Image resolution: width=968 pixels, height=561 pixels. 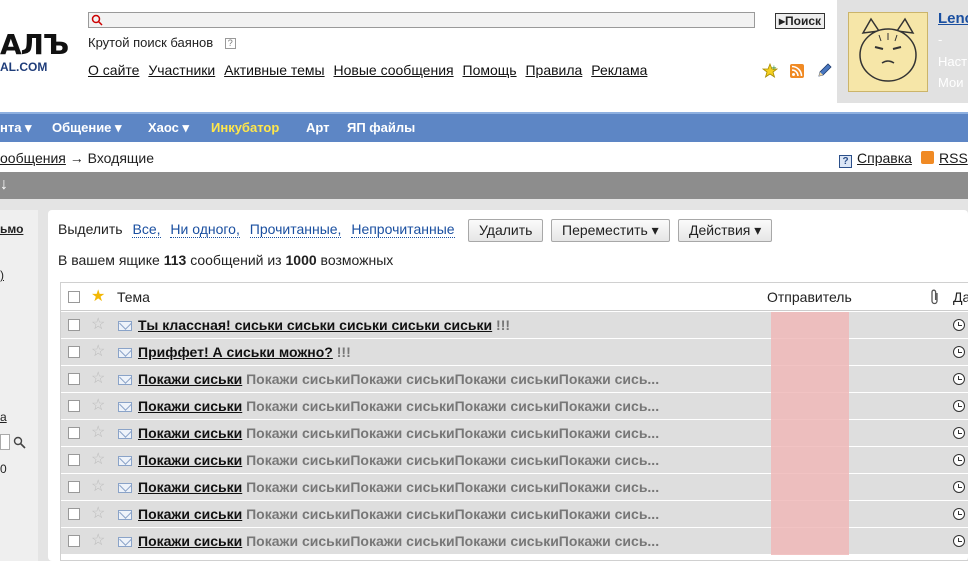 What do you see at coordinates (74, 297) in the screenshot?
I see `select-all-checkbox` at bounding box center [74, 297].